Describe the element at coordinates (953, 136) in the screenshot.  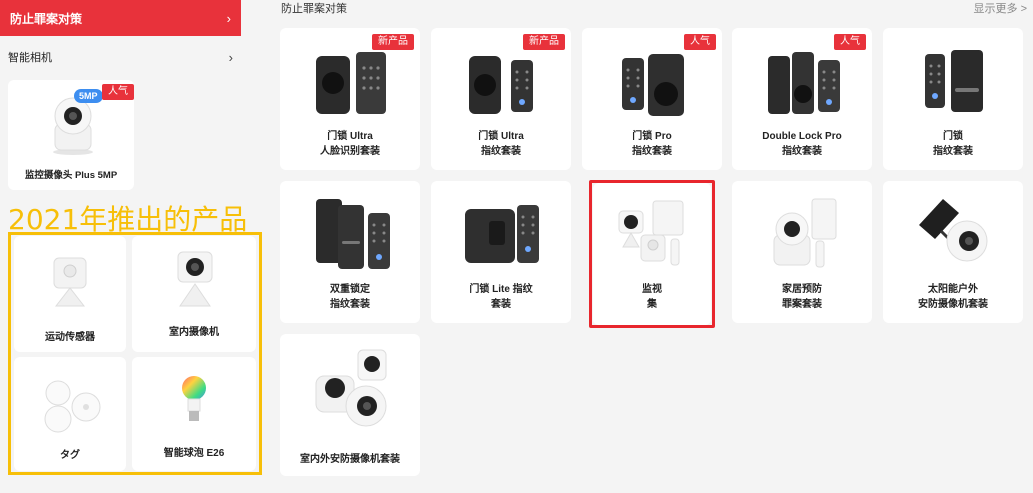
I see `product-label-line1: 门锁` at that location.